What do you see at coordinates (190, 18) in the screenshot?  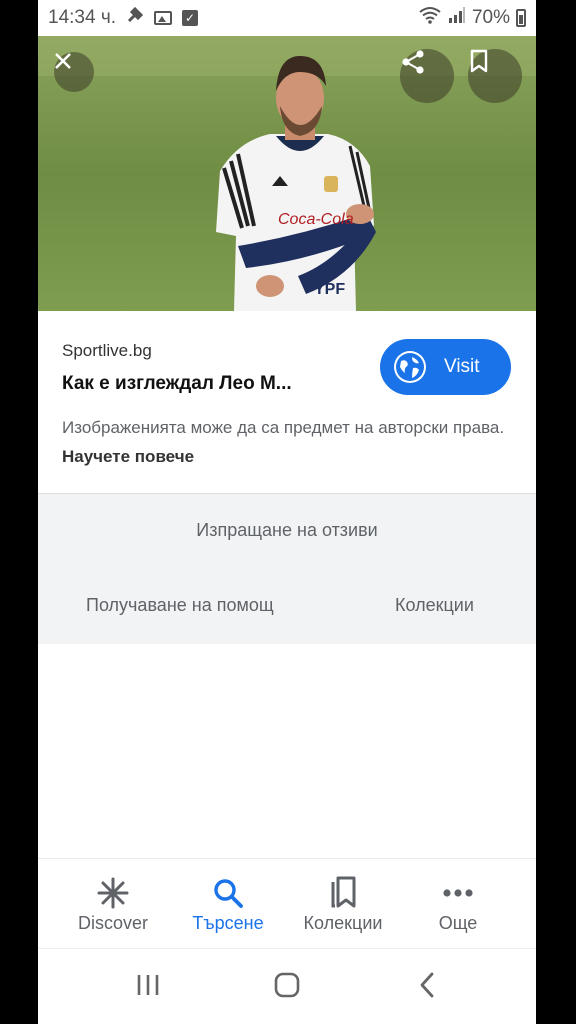 I see `checkbox-icon: ✓` at bounding box center [190, 18].